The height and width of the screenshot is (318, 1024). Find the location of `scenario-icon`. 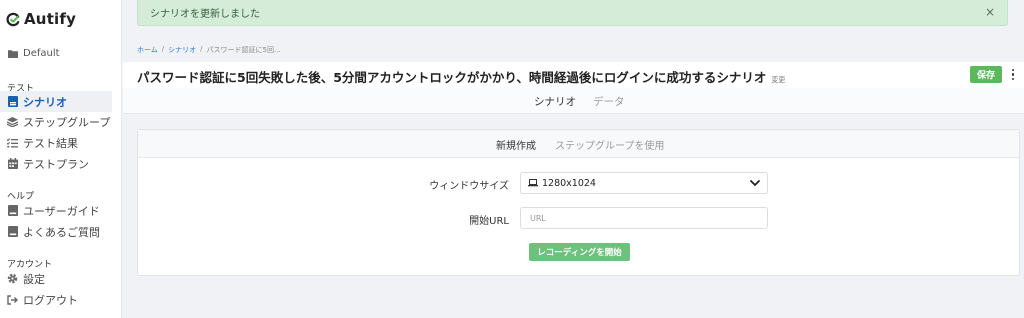

scenario-icon is located at coordinates (12, 101).